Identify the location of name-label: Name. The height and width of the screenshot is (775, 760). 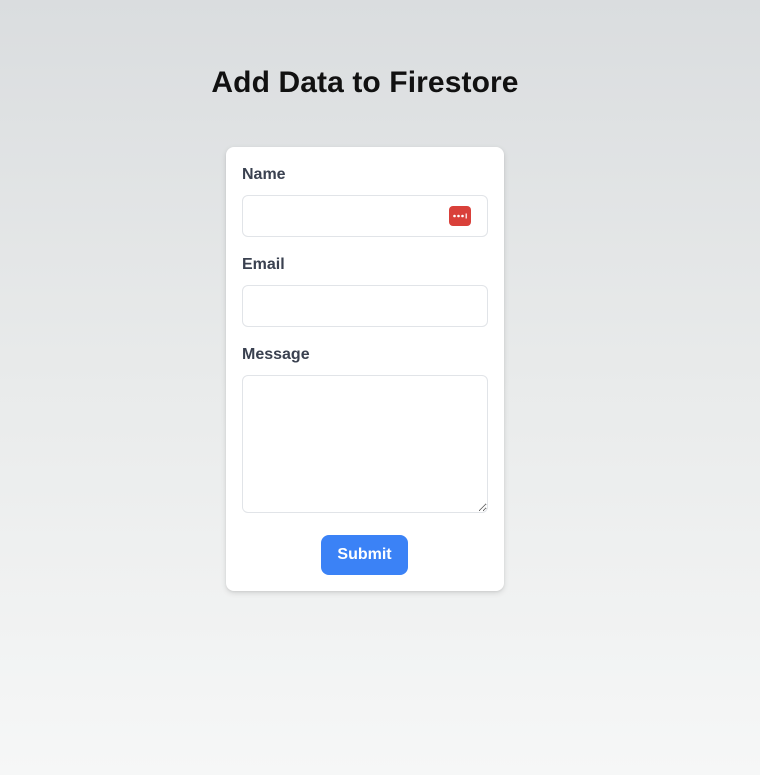
(264, 174).